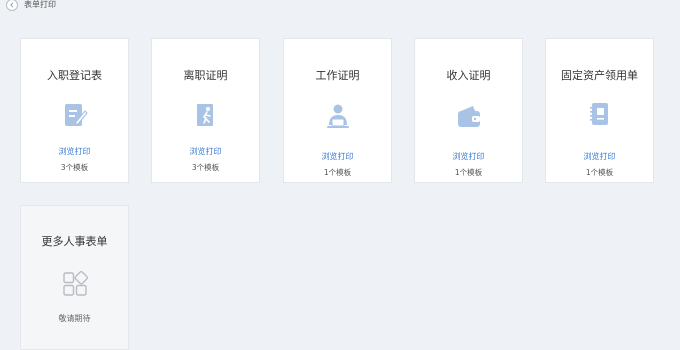 Image resolution: width=680 pixels, height=350 pixels. I want to click on card-title: 收入证明, so click(468, 75).